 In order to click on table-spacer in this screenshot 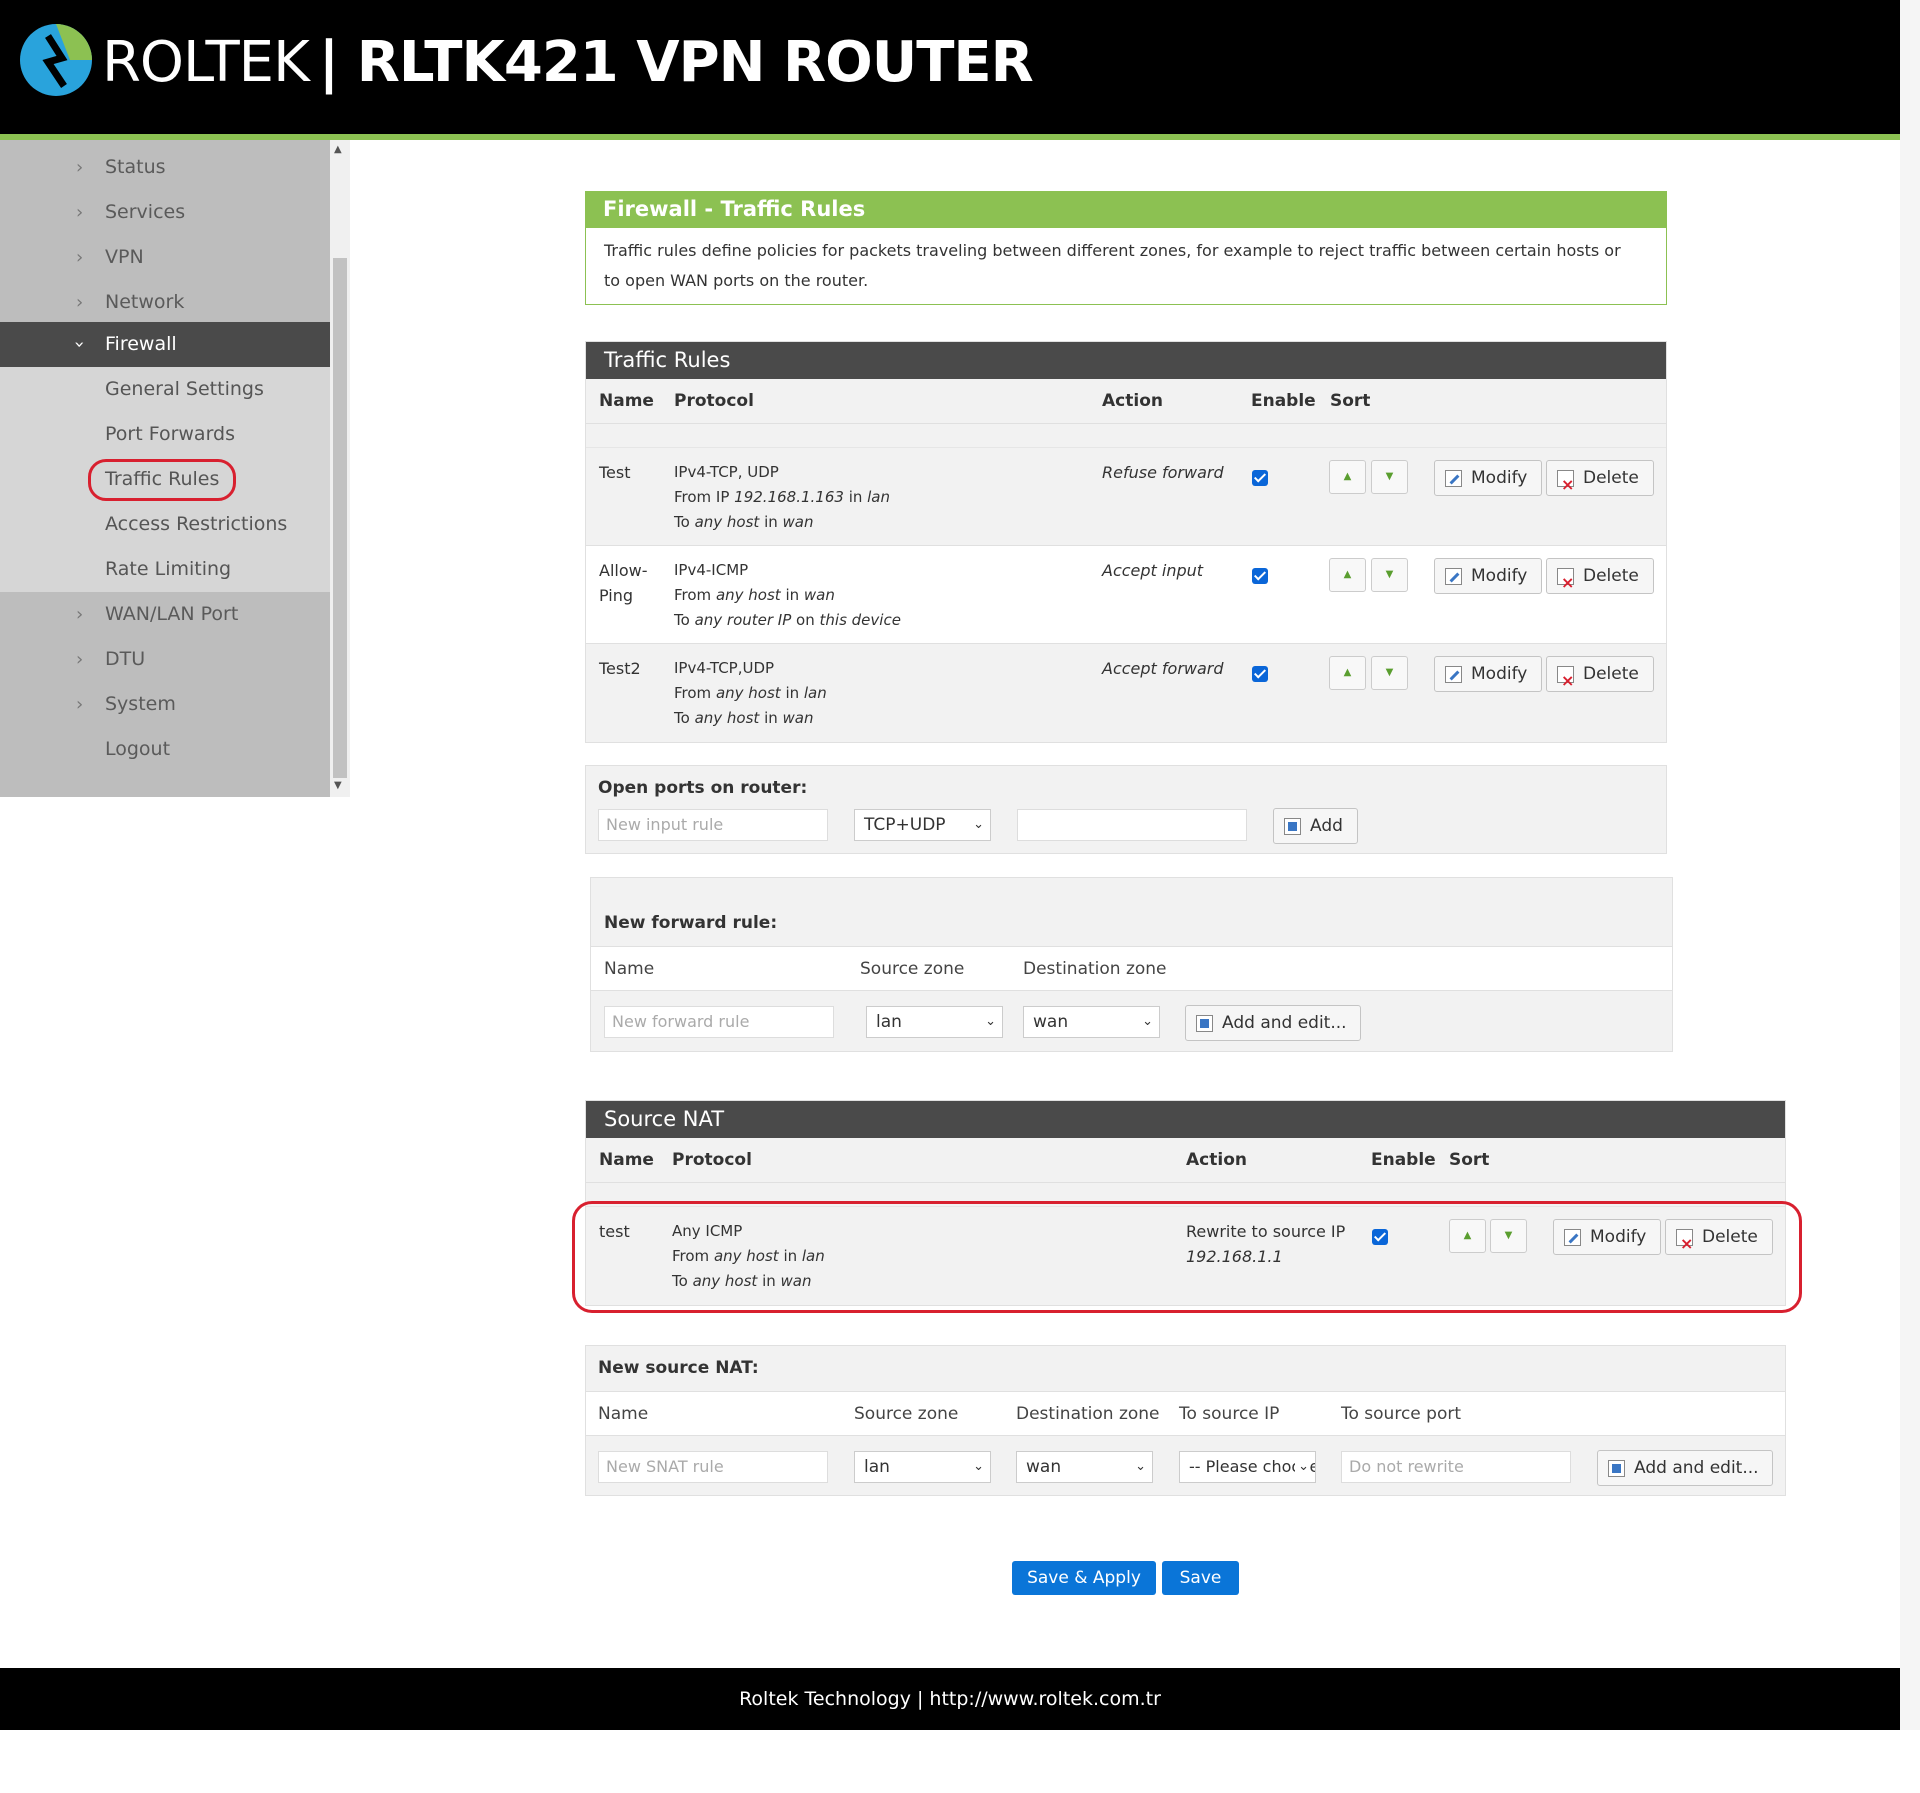, I will do `click(1126, 436)`.